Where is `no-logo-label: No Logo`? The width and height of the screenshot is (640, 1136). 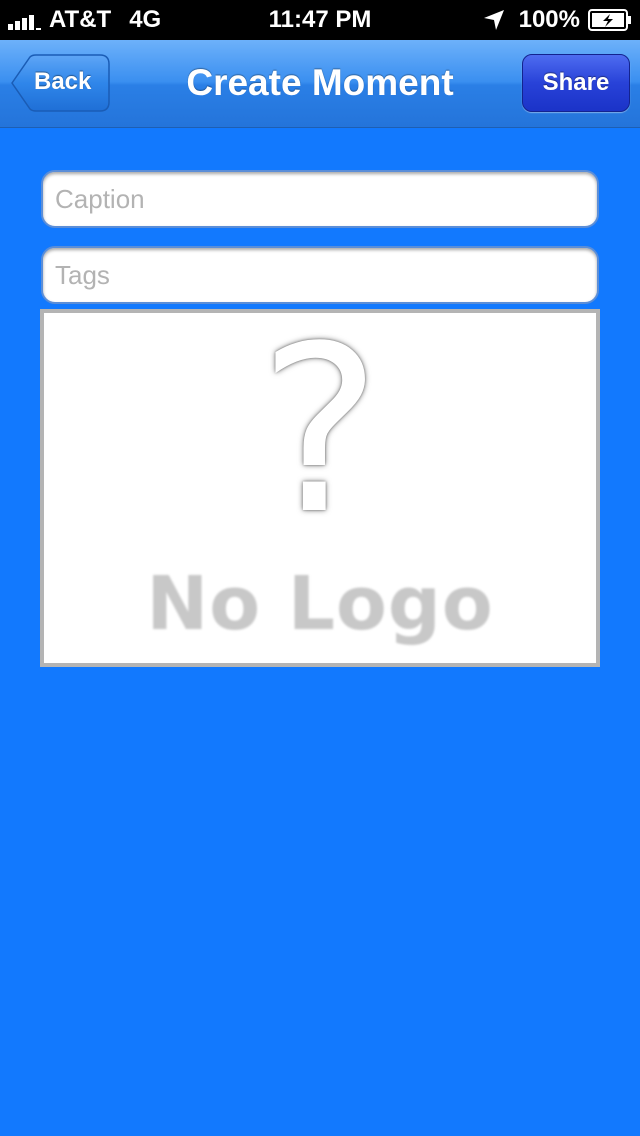 no-logo-label: No Logo is located at coordinates (320, 604).